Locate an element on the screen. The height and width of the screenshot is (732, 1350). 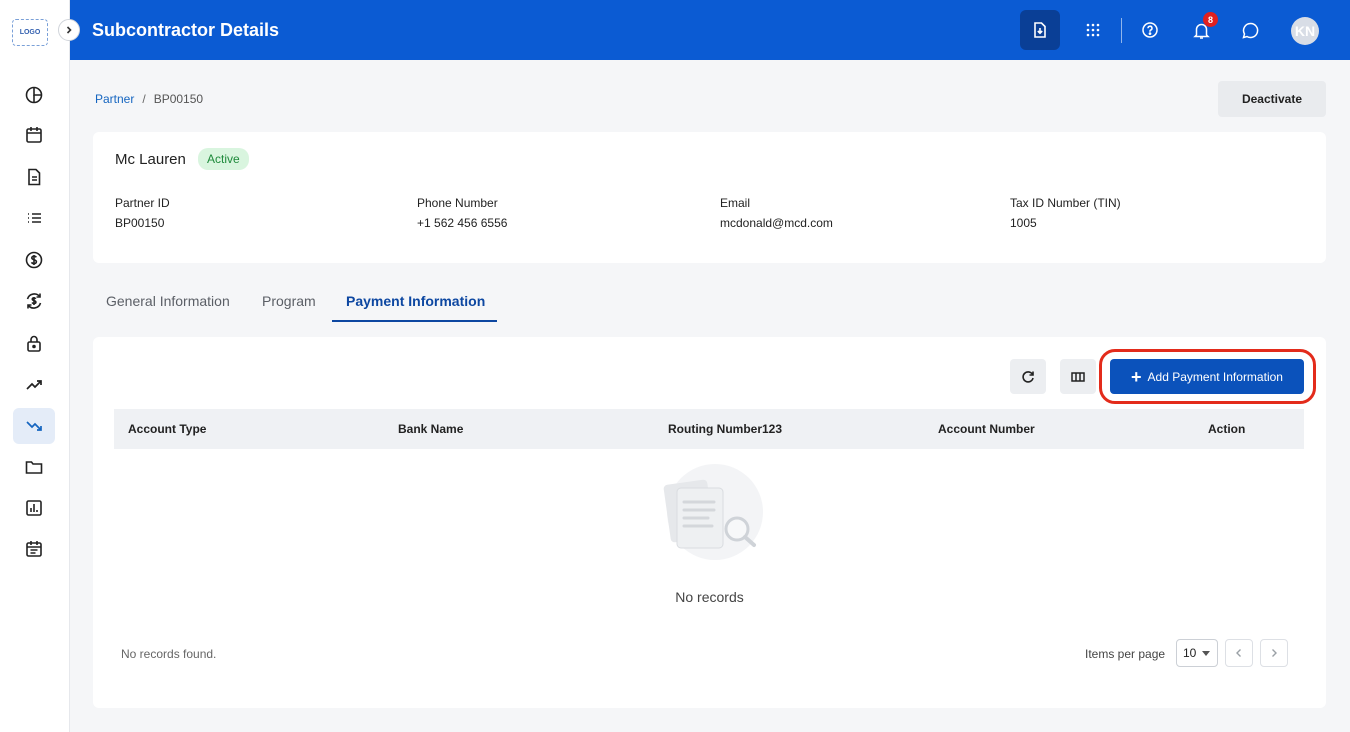
sidebar-item-list is located at coordinates (34, 218).